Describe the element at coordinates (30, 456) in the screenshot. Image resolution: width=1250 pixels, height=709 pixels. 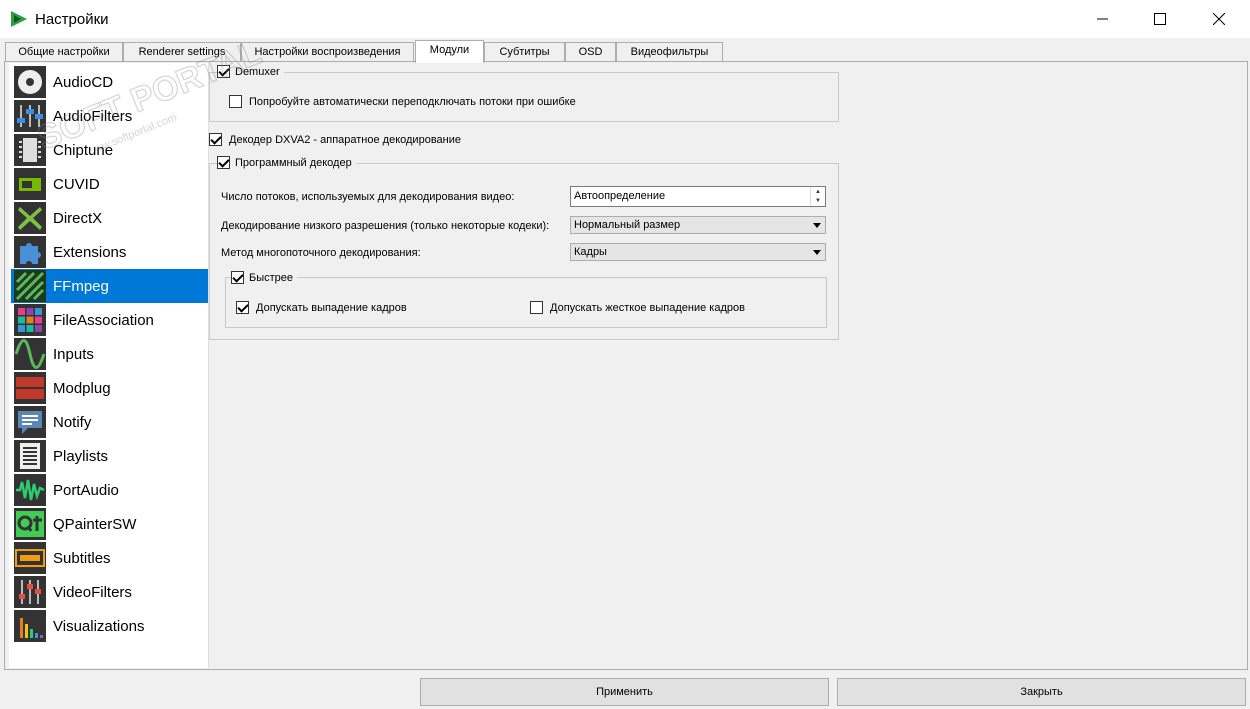
I see `playlists-icon` at that location.